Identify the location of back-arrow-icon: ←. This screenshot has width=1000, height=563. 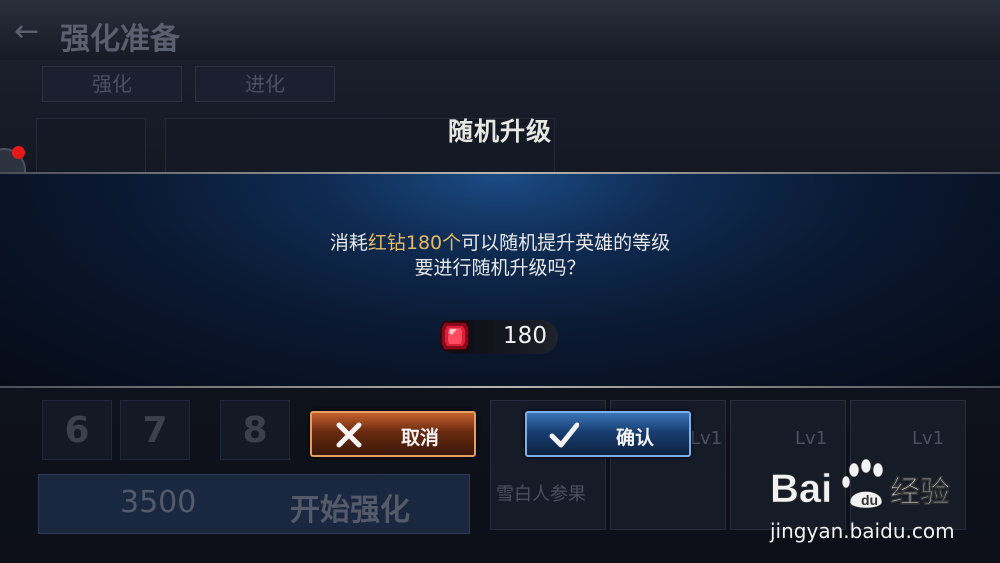
(27, 31).